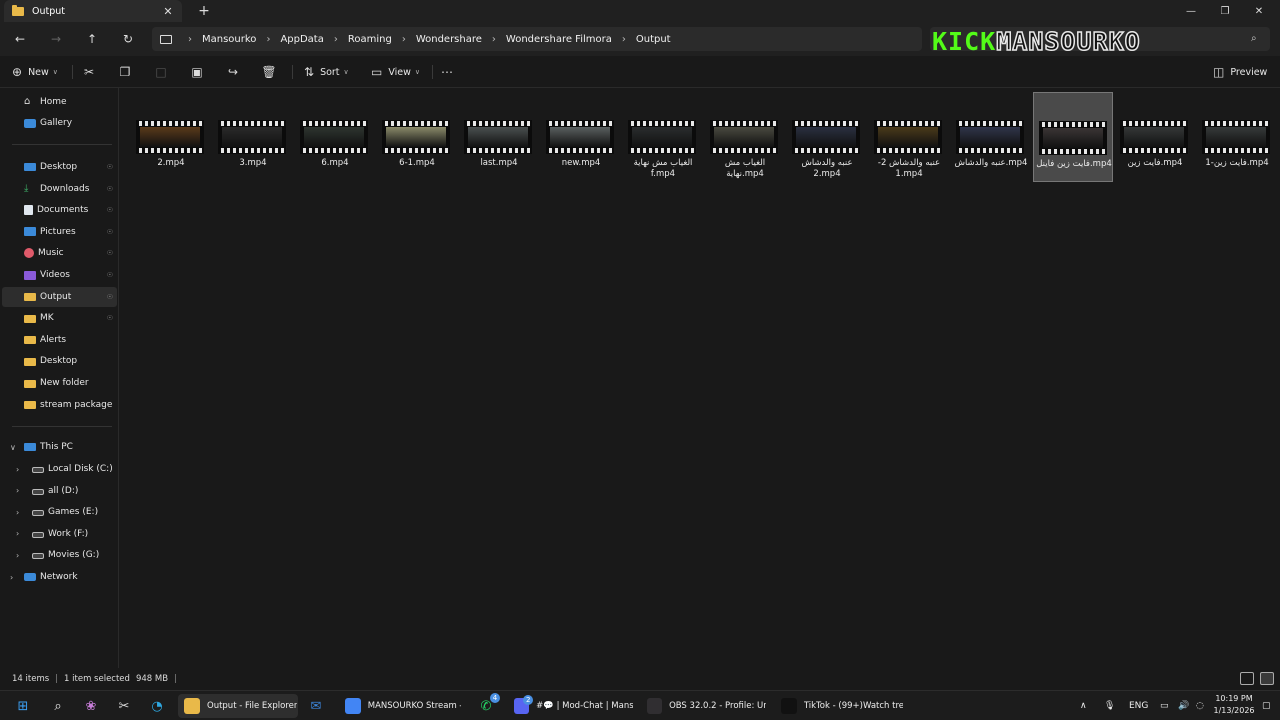 Image resolution: width=1280 pixels, height=720 pixels. What do you see at coordinates (449, 39) in the screenshot?
I see `breadcrumb-item: Wondershare` at bounding box center [449, 39].